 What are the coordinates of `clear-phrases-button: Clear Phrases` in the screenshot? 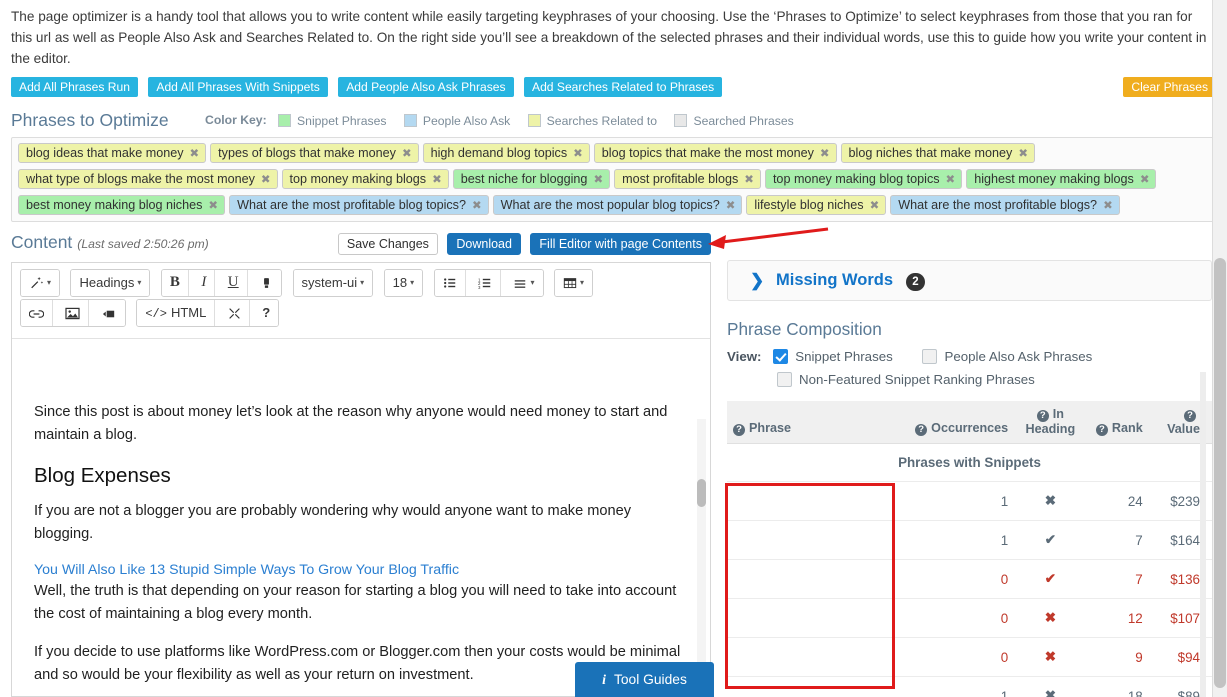 It's located at (1169, 87).